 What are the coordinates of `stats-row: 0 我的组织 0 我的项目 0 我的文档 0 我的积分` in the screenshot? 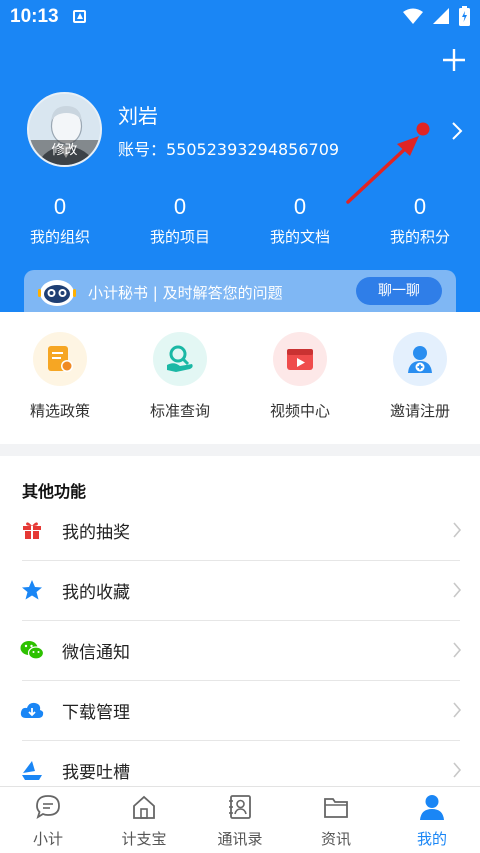 It's located at (240, 219).